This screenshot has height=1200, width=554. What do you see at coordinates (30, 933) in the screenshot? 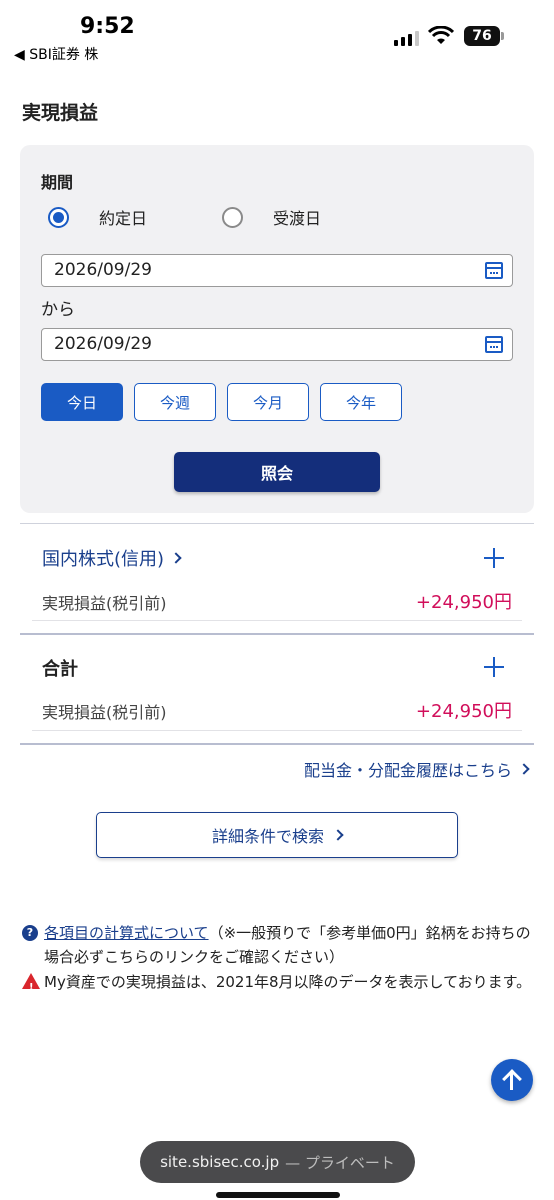
I see `question-icon: ?` at bounding box center [30, 933].